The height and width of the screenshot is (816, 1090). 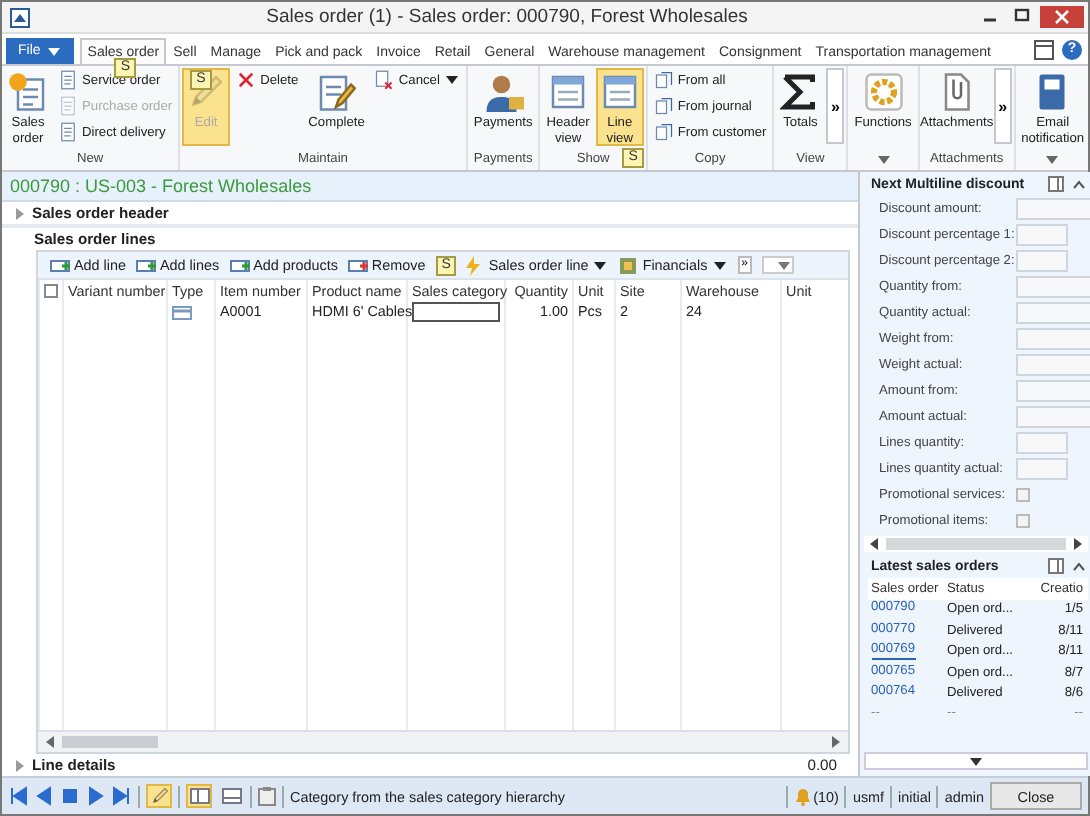 I want to click on line-type-icon, so click(x=182, y=312).